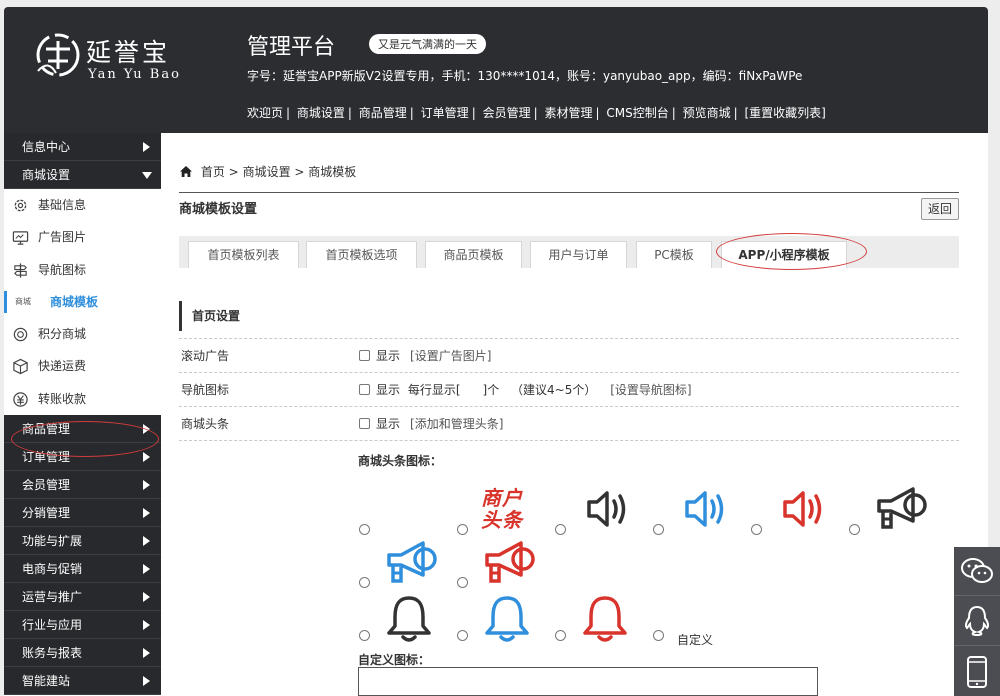 The image size is (1000, 696). I want to click on tab-home-template-list: 首页模板列表, so click(243, 254).